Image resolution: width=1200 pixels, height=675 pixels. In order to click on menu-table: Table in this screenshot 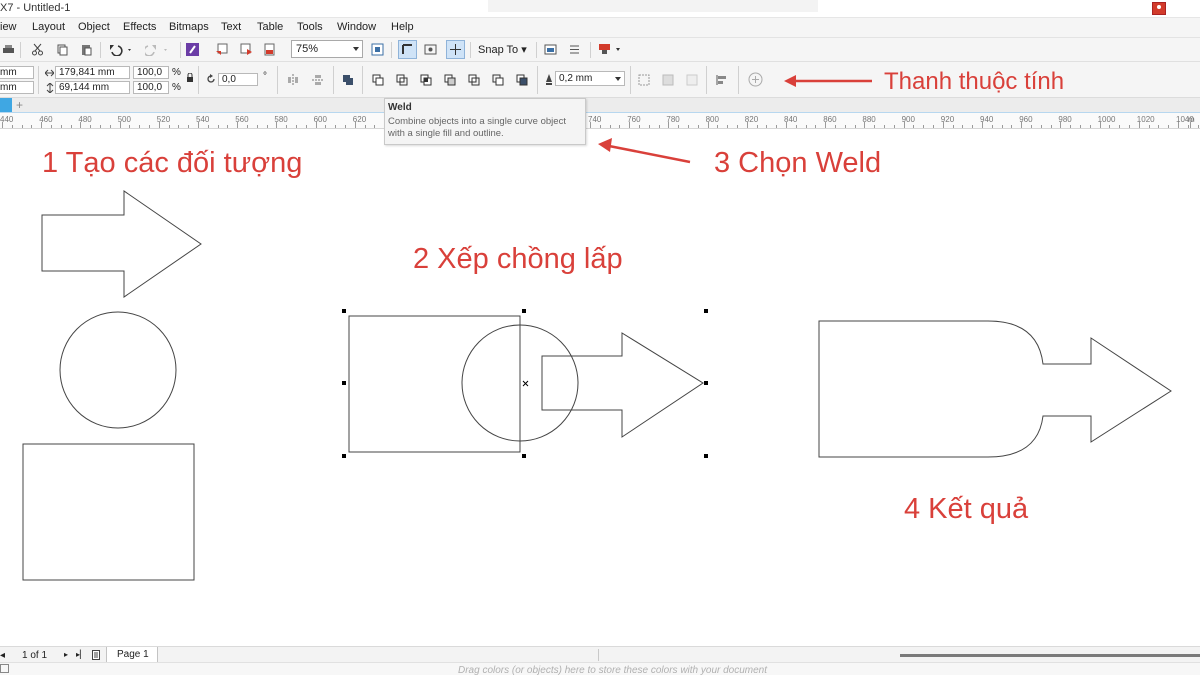, I will do `click(270, 27)`.